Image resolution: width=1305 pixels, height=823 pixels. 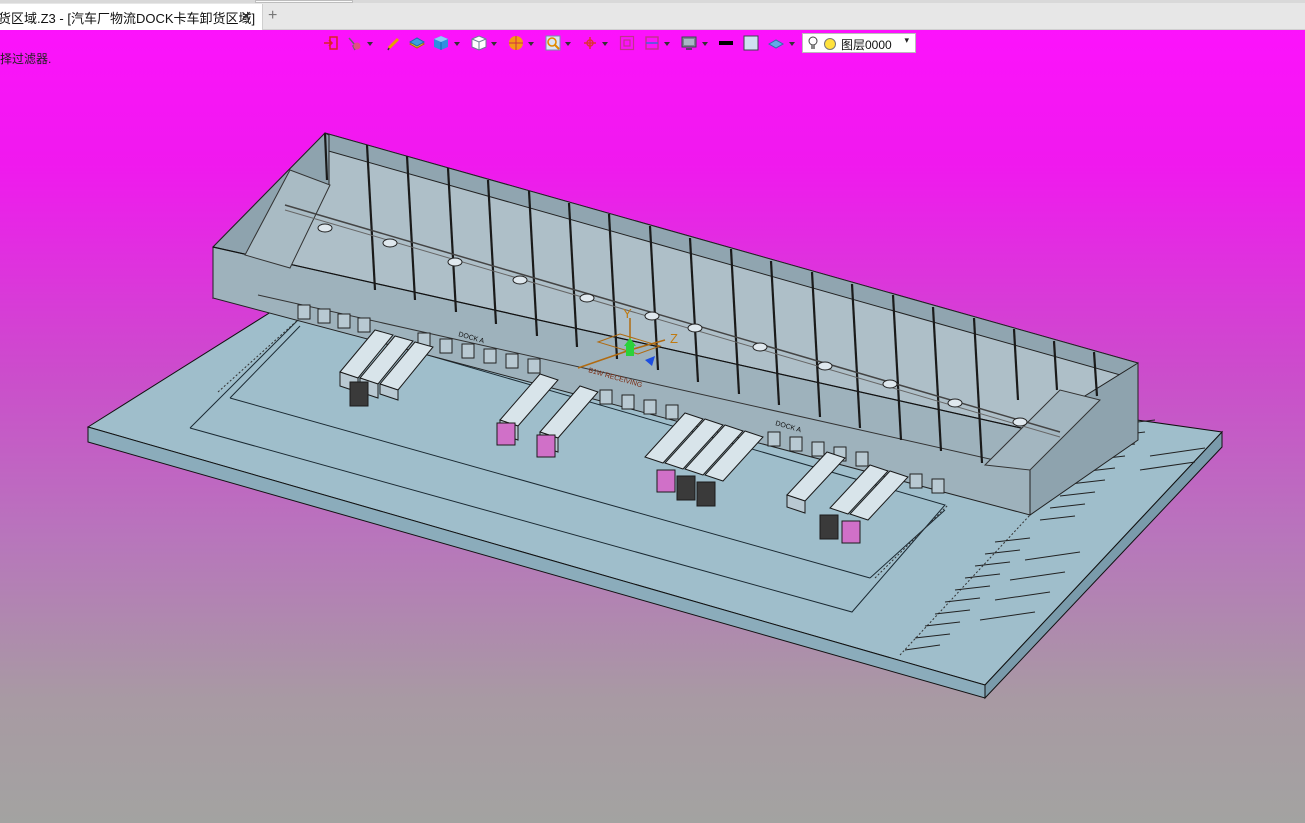 I want to click on axis-label-z: Z, so click(x=674, y=338).